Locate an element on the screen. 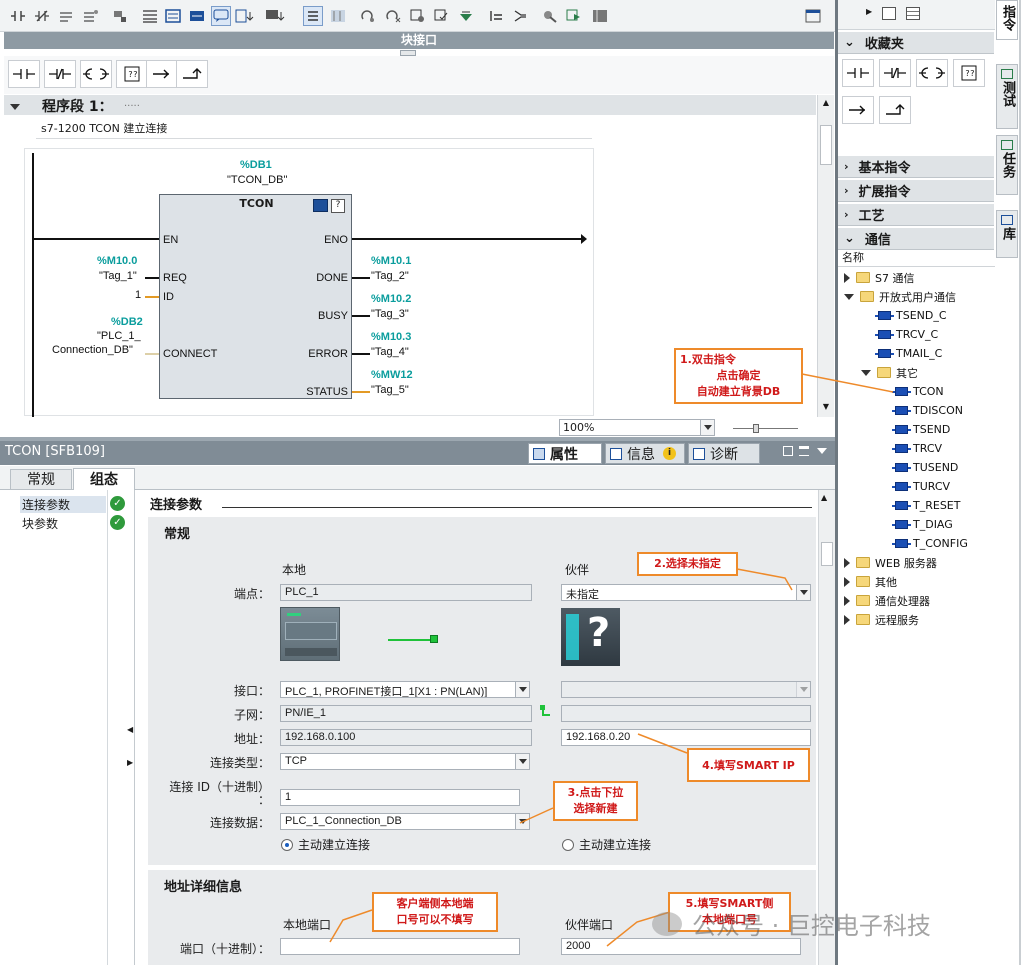 The width and height of the screenshot is (1021, 965). callout1-line1: 1.双击指令 is located at coordinates (708, 359).